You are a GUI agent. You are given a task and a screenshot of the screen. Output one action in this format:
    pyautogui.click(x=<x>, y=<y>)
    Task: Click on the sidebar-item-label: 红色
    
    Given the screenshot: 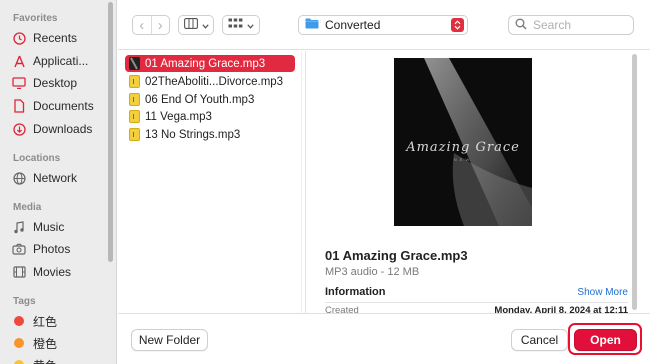 What is the action you would take?
    pyautogui.click(x=45, y=321)
    